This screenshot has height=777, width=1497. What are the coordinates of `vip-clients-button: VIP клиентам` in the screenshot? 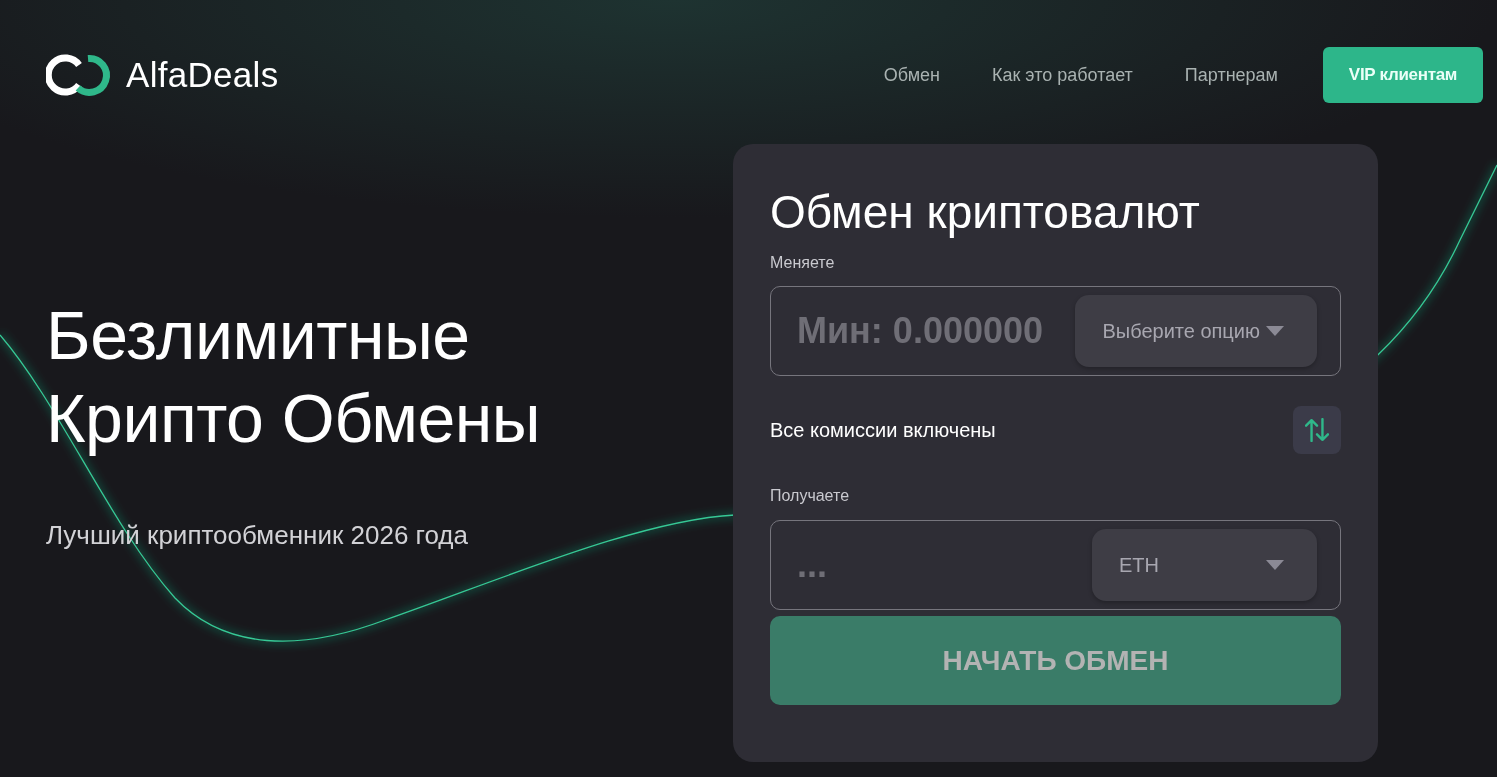 It's located at (1403, 75).